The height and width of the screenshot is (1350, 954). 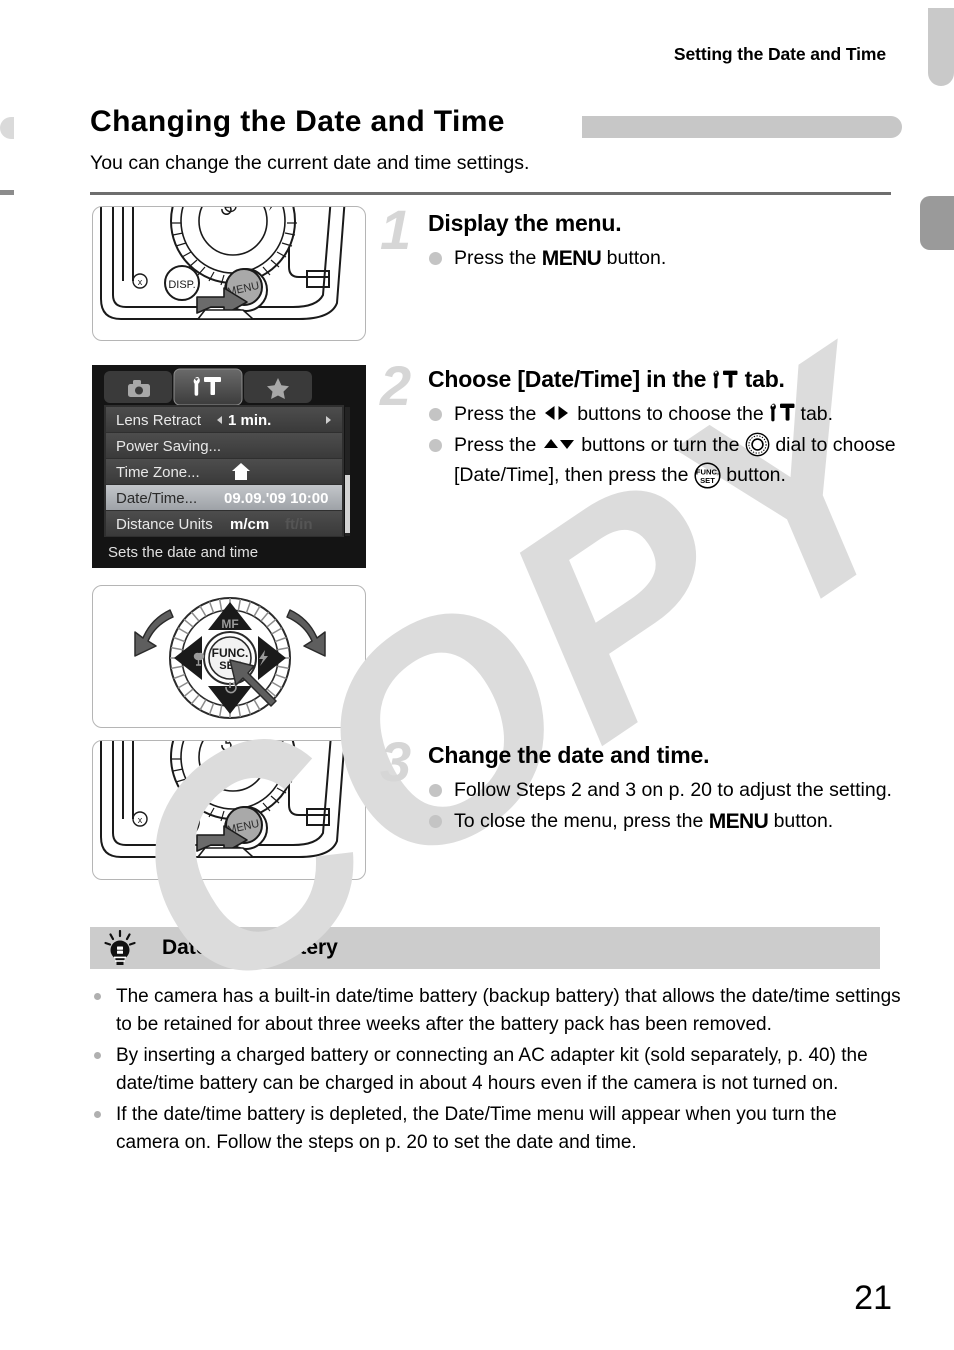 What do you see at coordinates (230, 653) in the screenshot?
I see `func-label: FUNC.` at bounding box center [230, 653].